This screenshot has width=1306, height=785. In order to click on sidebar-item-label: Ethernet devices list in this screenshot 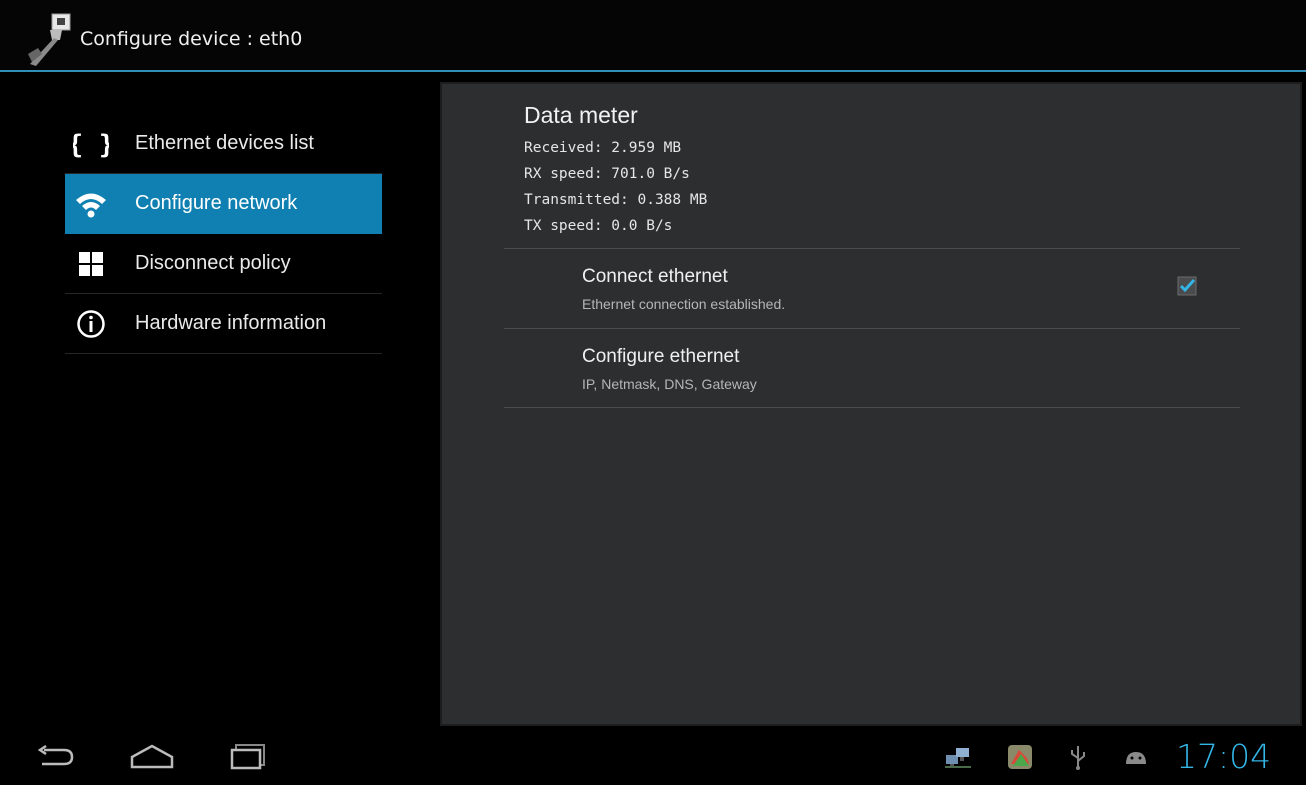, I will do `click(224, 143)`.